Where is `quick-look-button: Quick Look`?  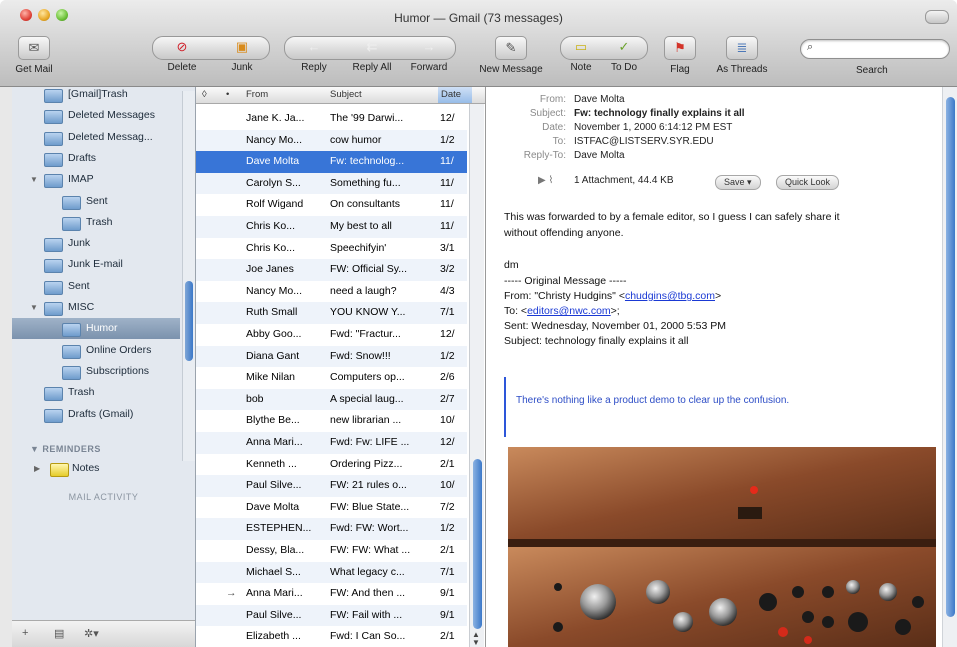 quick-look-button: Quick Look is located at coordinates (808, 182).